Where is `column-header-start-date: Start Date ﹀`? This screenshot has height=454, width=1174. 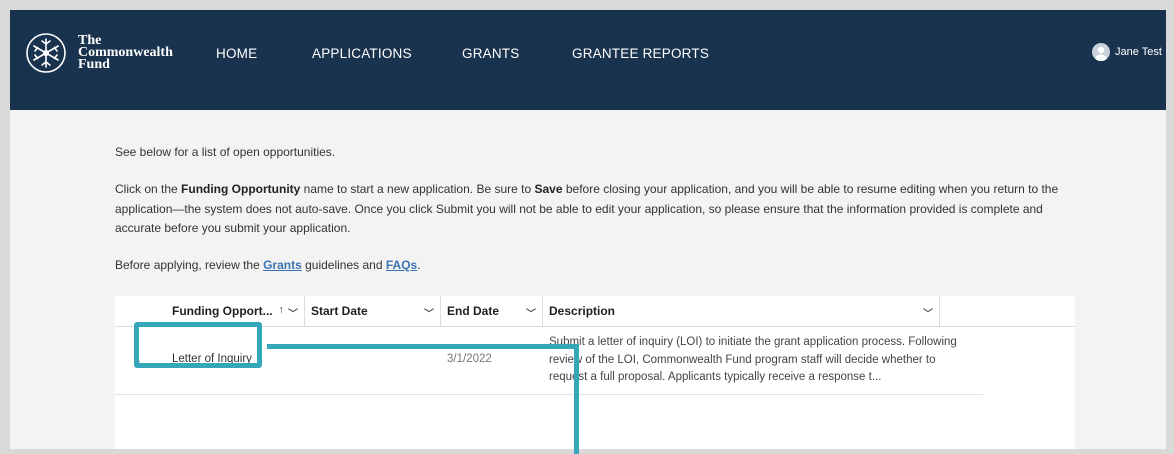
column-header-start-date: Start Date ﹀ is located at coordinates (373, 311).